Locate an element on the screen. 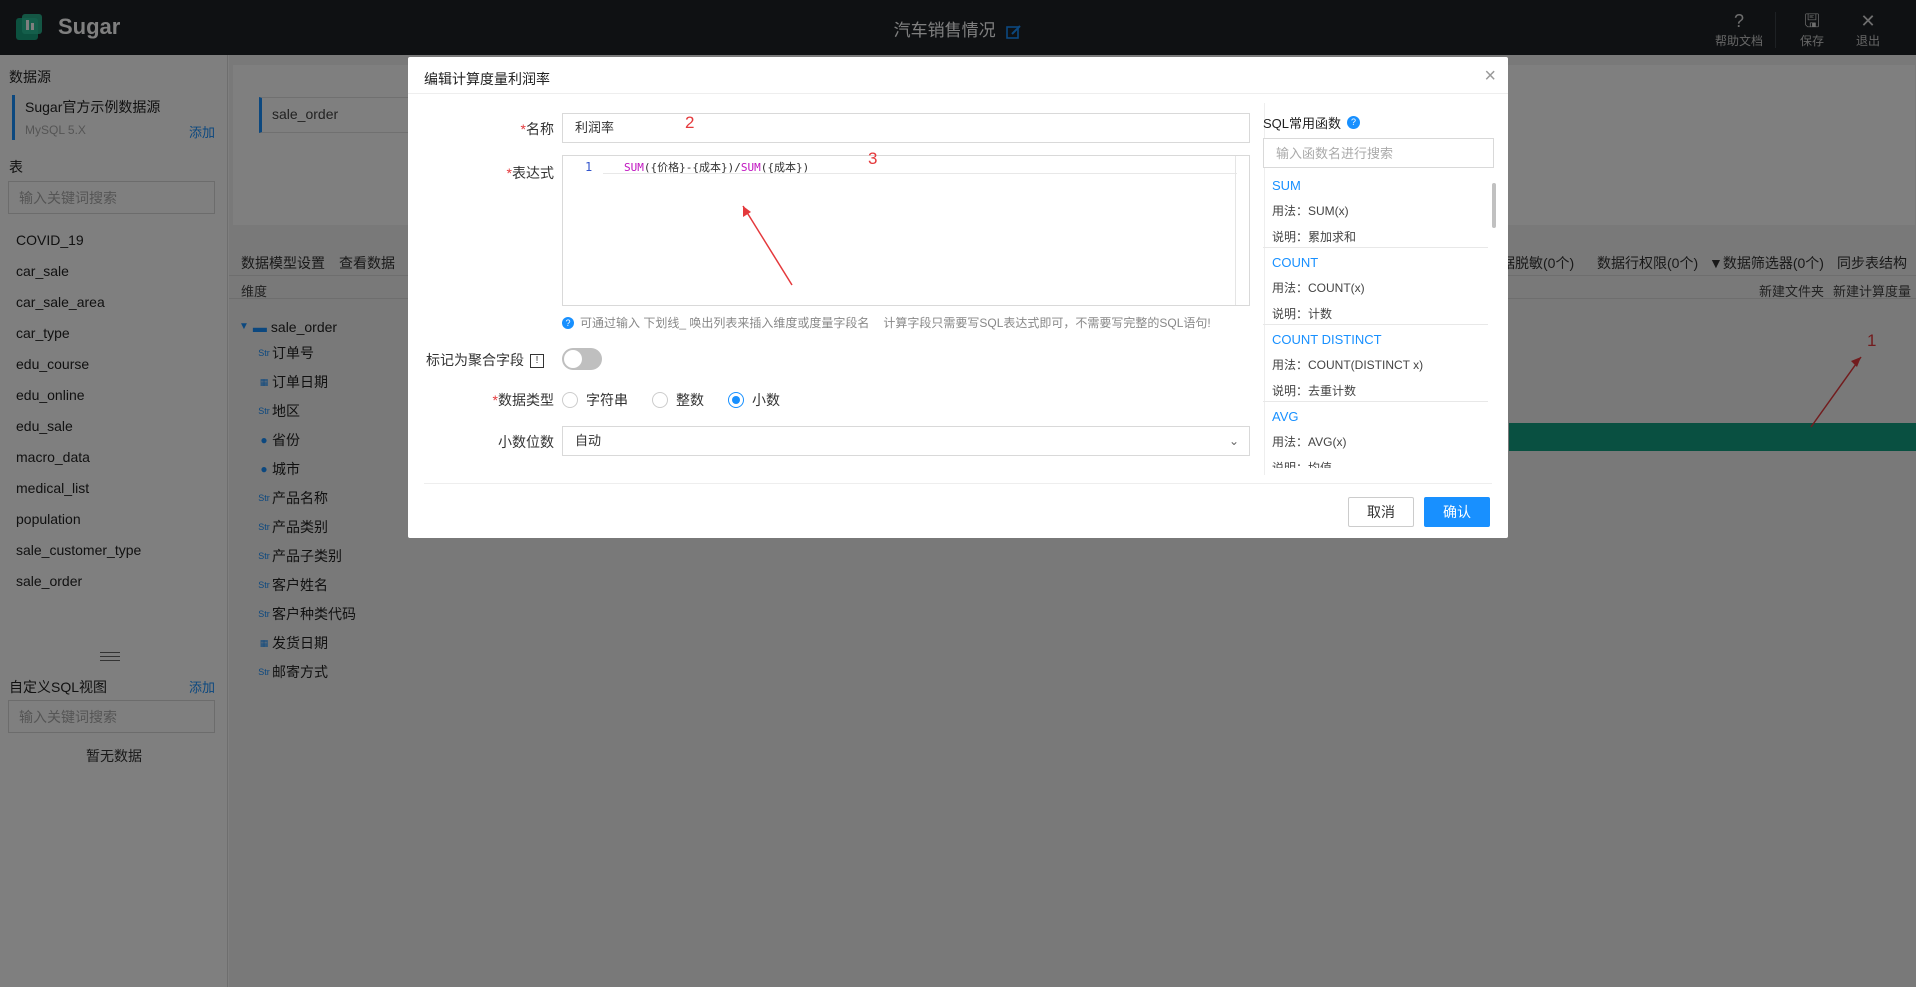 The image size is (1916, 987). function-usage: 用法：SUM(x) is located at coordinates (1310, 211).